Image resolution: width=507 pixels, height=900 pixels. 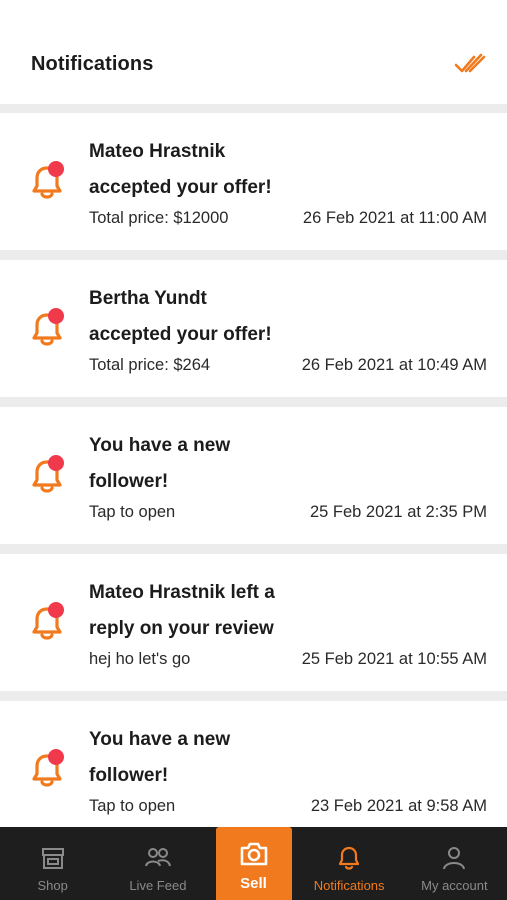 I want to click on notification-subtitle: Total price: $264, so click(x=150, y=365).